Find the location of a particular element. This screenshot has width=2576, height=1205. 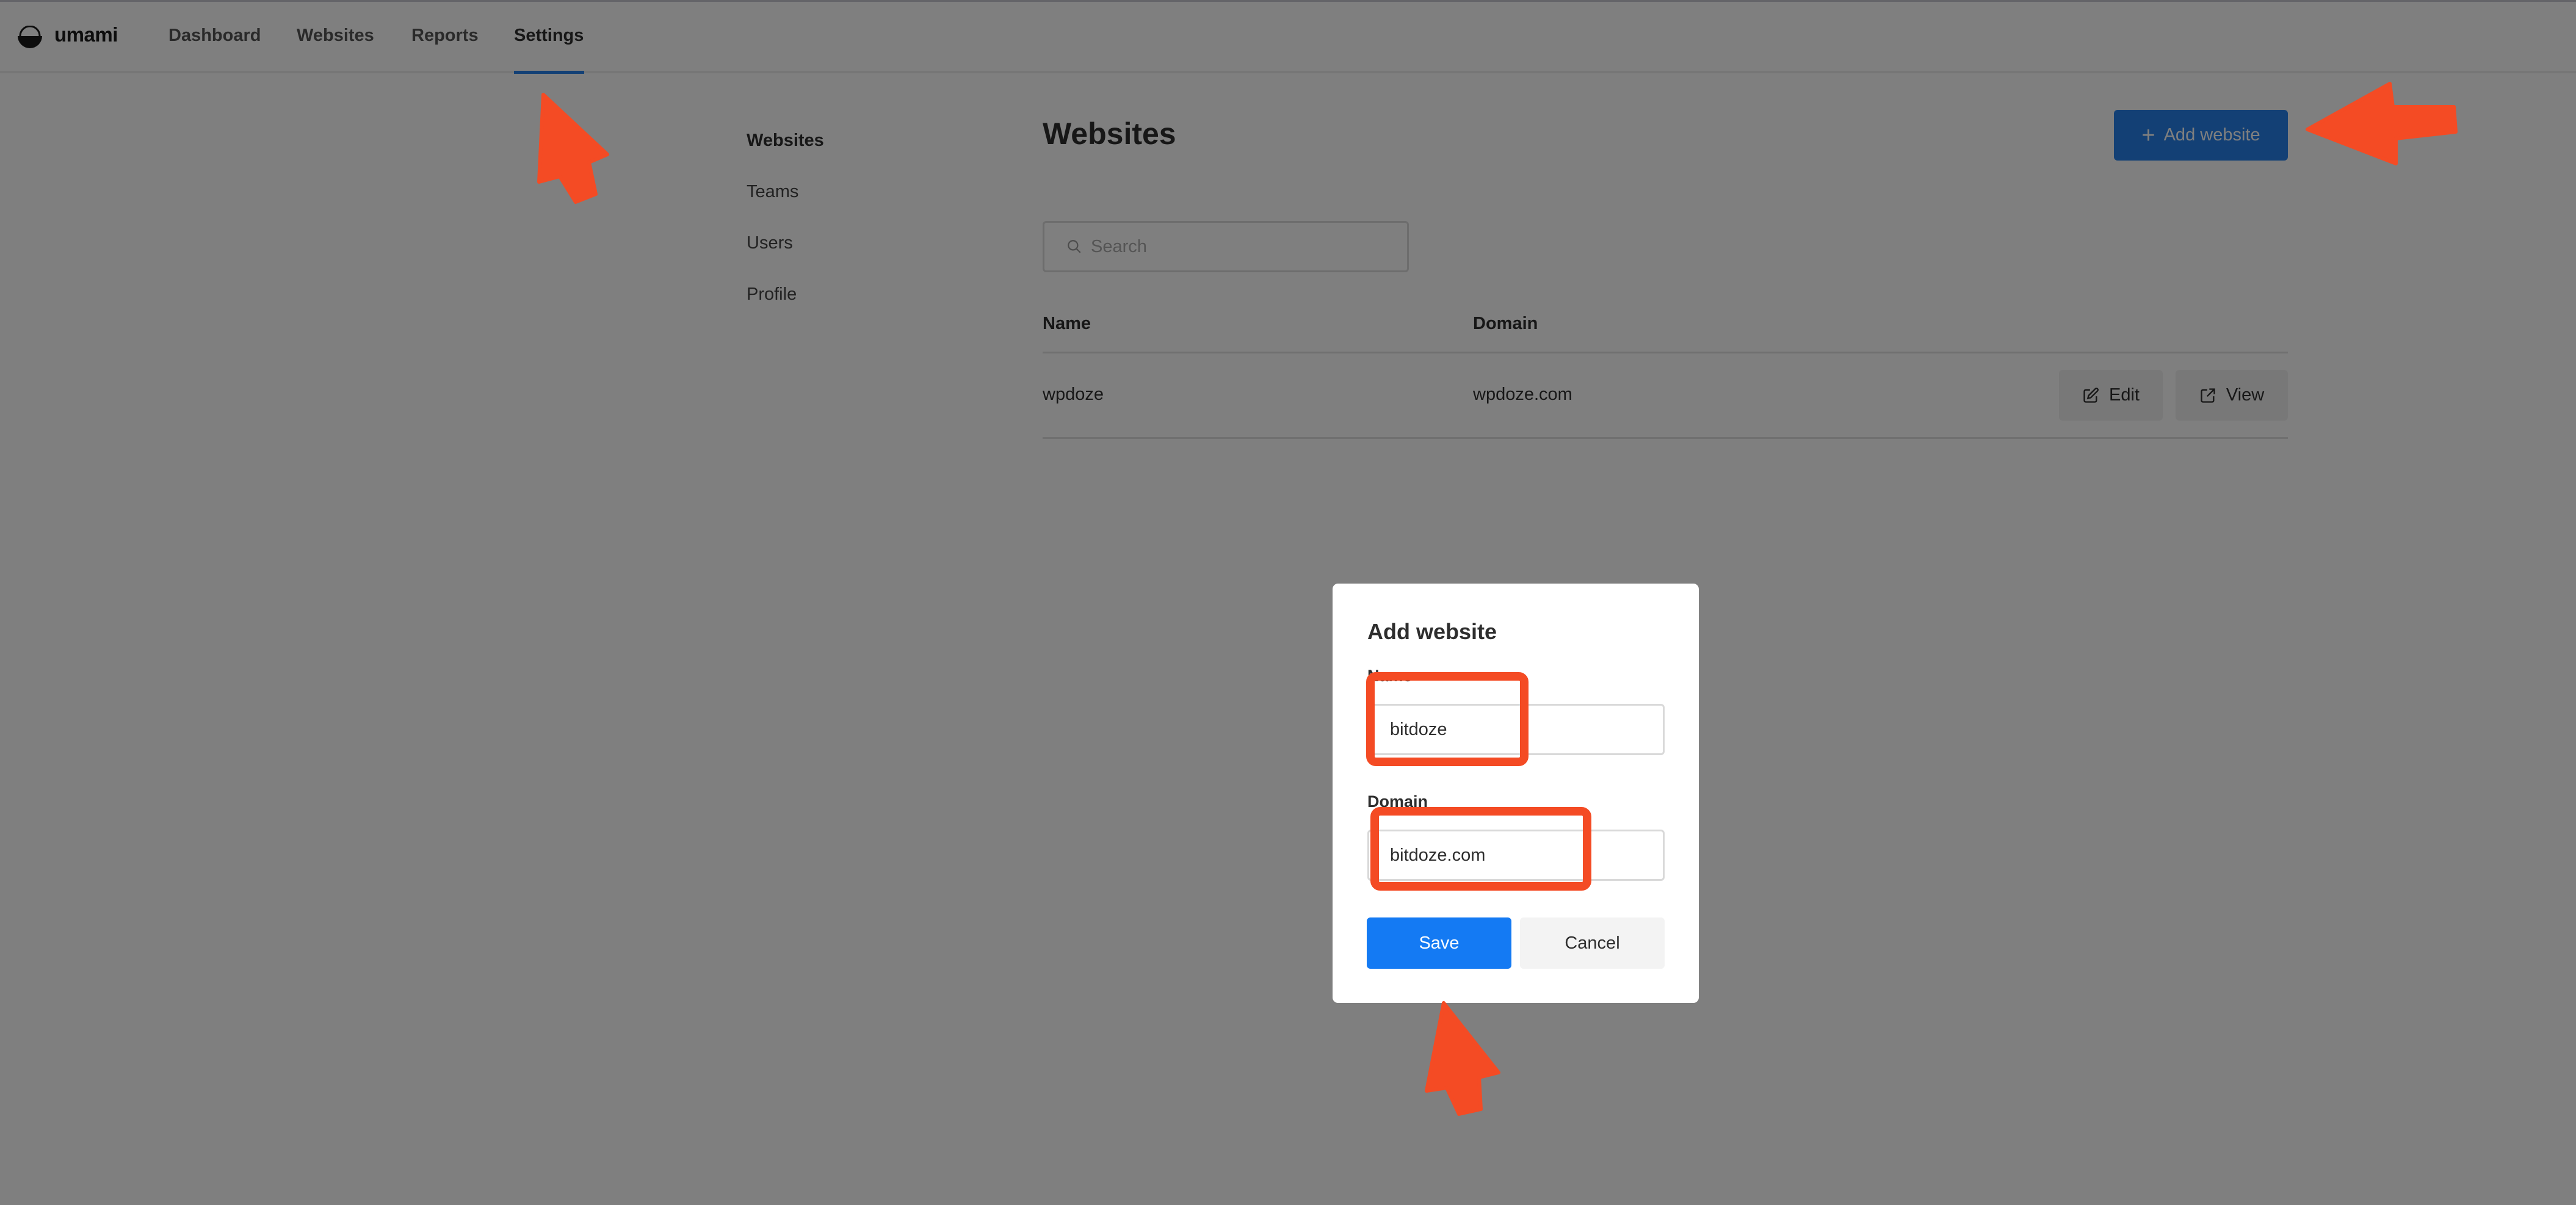

save-button: Save is located at coordinates (1439, 943).